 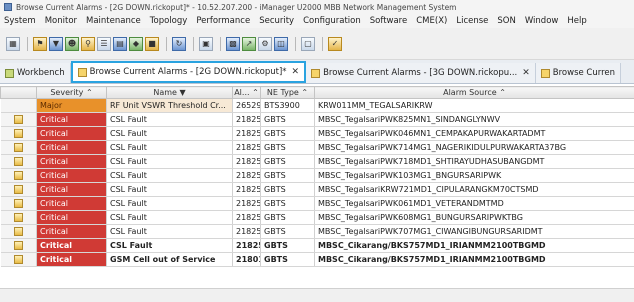 I want to click on menu-performance: Performance, so click(x=223, y=21).